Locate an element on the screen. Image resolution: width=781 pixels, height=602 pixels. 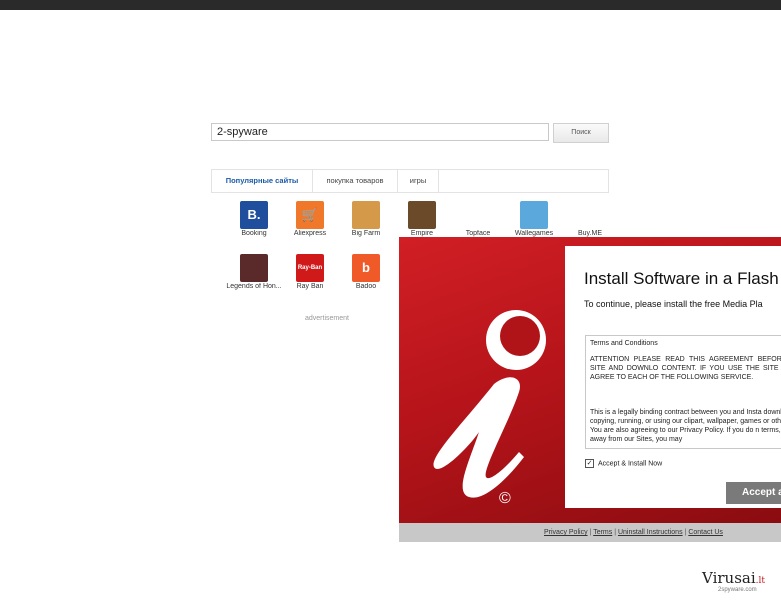
watermark-sub: 2spyware.com is located at coordinates (737, 590).